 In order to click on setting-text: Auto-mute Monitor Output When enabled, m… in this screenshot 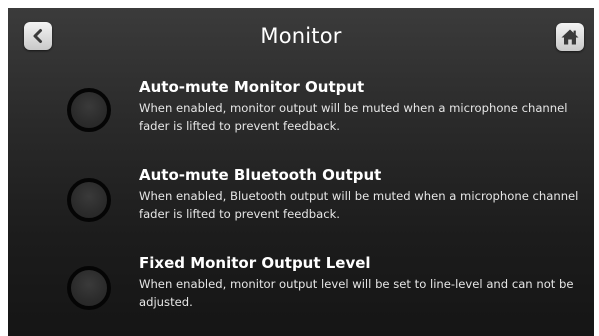, I will do `click(359, 106)`.